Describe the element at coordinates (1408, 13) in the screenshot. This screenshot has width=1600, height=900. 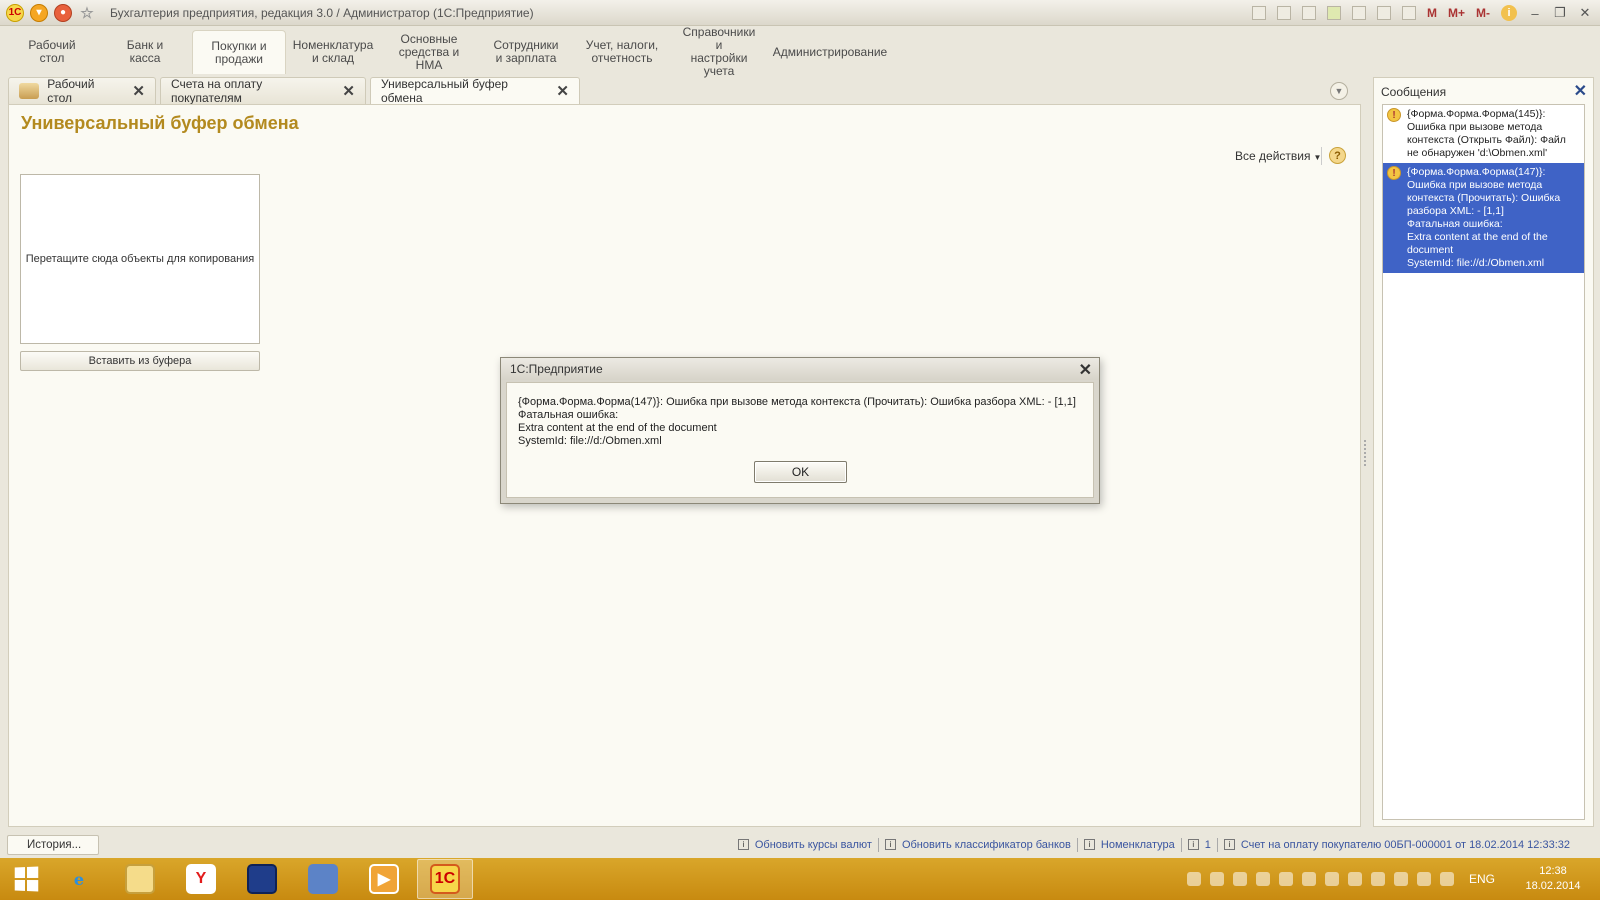
I see `calendar-icon` at that location.